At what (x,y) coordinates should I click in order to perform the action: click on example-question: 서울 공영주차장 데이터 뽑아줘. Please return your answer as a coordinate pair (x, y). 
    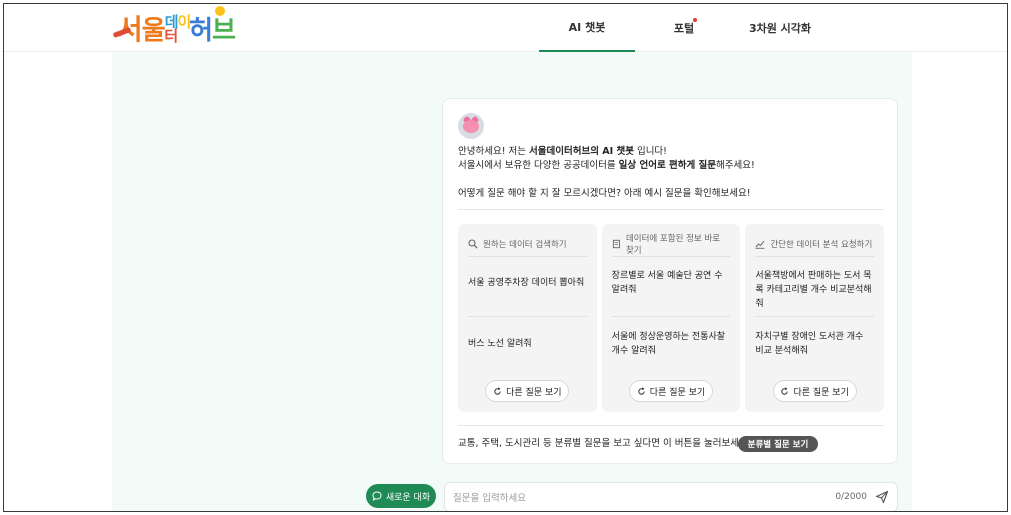
    Looking at the image, I should click on (527, 283).